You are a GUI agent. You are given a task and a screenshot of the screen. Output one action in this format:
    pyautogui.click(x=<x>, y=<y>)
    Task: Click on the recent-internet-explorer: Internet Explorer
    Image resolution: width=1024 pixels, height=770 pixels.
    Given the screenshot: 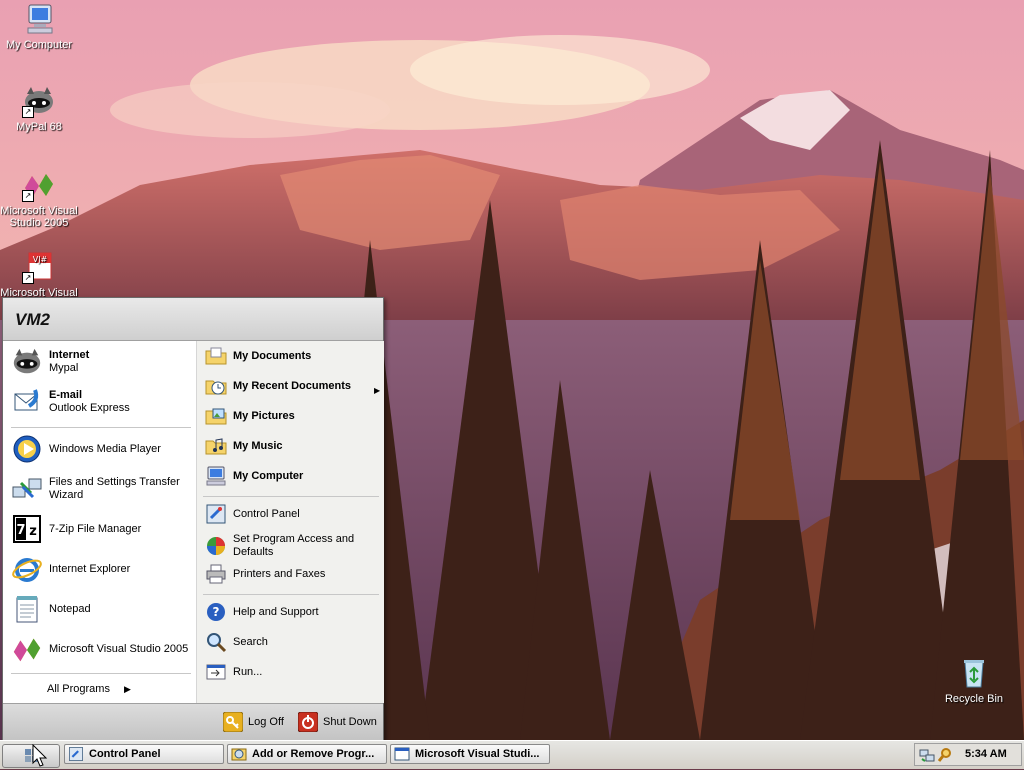 What is the action you would take?
    pyautogui.click(x=70, y=569)
    